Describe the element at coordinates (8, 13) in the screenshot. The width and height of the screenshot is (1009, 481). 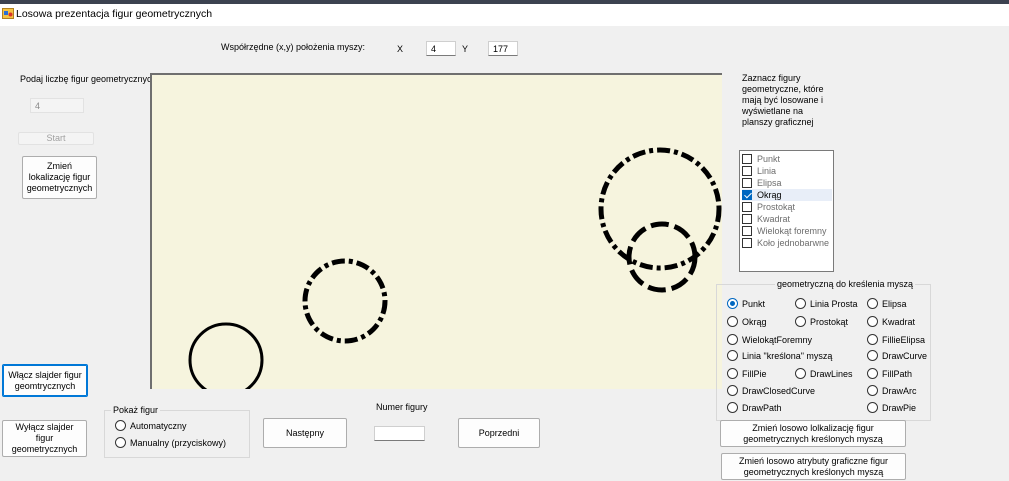
I see `app-icon` at that location.